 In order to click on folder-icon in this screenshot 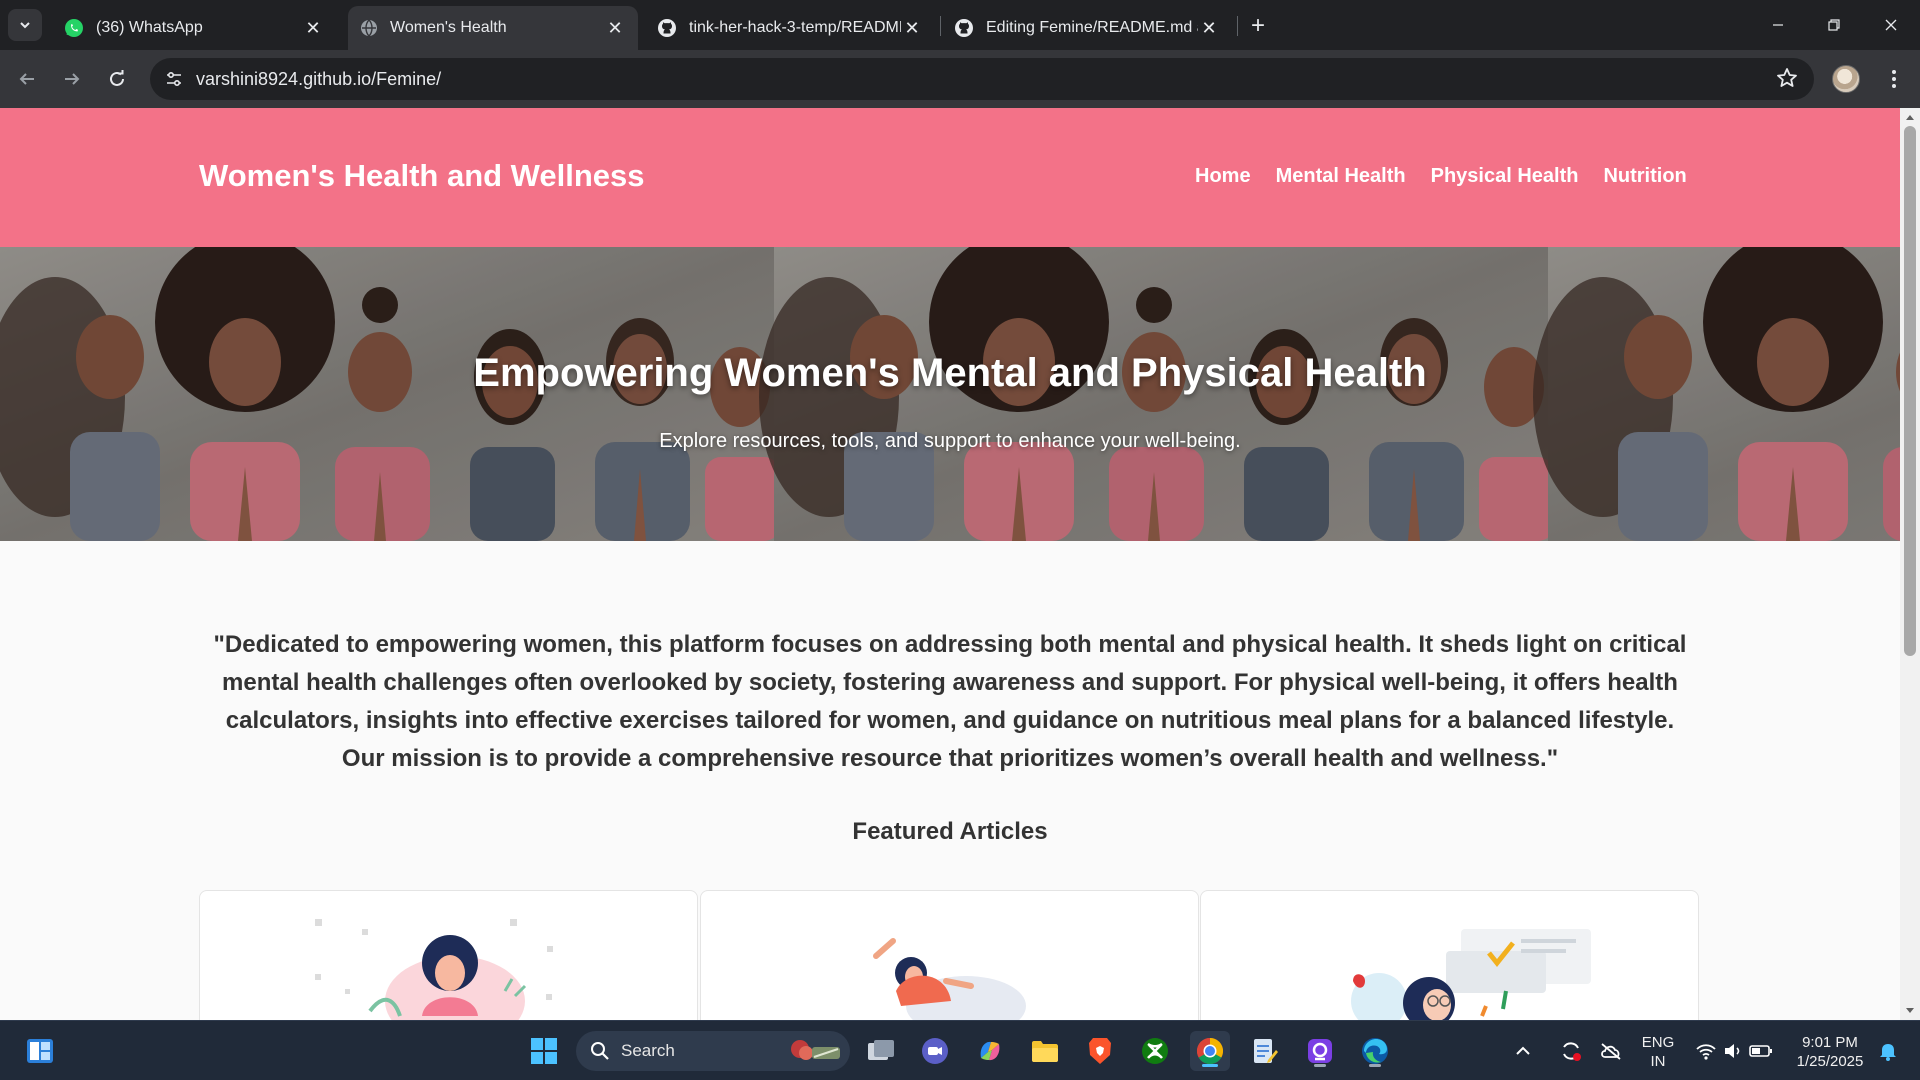, I will do `click(1045, 1051)`.